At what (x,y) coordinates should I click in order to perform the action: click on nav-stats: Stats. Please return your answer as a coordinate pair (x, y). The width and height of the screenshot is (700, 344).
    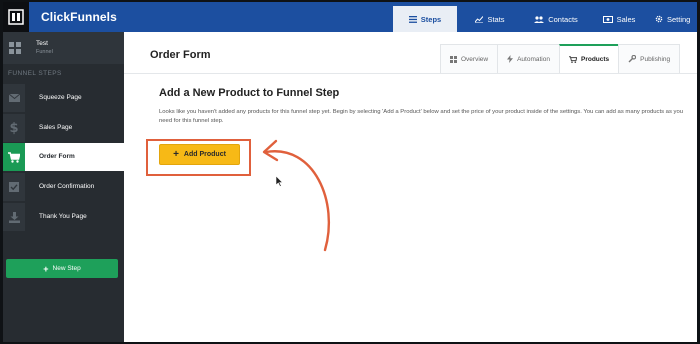
    Looking at the image, I should click on (490, 19).